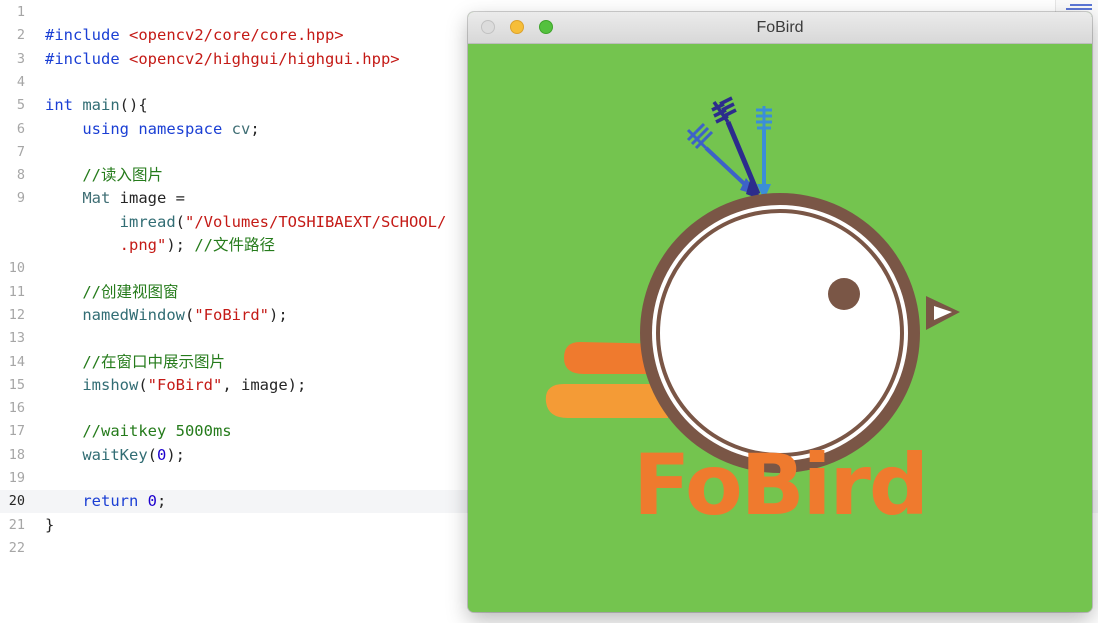 The width and height of the screenshot is (1098, 623). Describe the element at coordinates (64, 105) in the screenshot. I see `code-token: int` at that location.